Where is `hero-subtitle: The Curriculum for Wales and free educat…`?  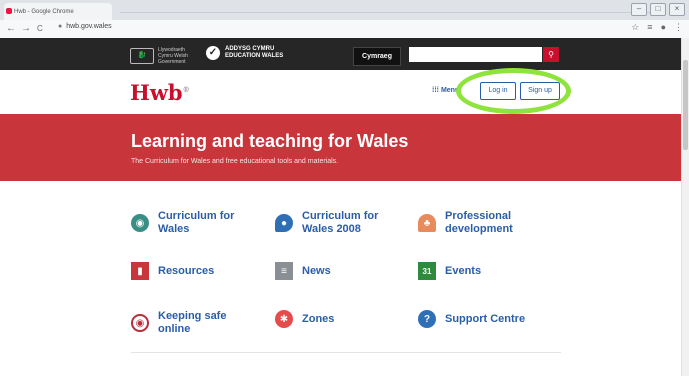
hero-subtitle: The Curriculum for Wales and free educat… is located at coordinates (235, 161).